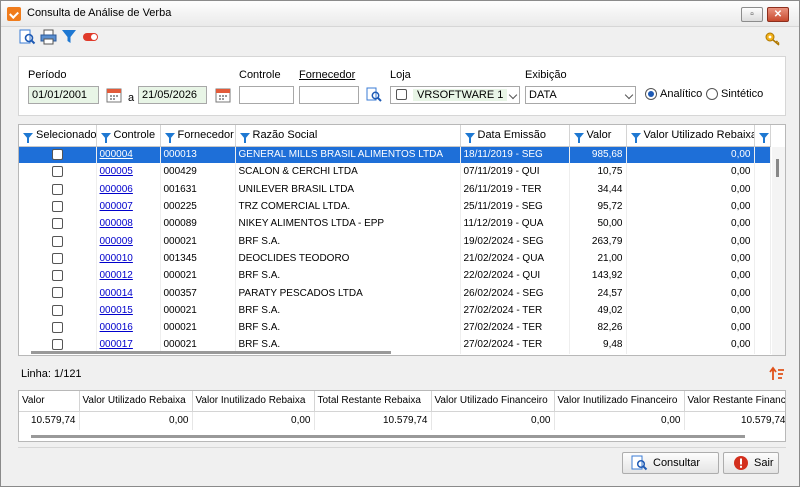  What do you see at coordinates (116, 310) in the screenshot?
I see `controle-link: 000015` at bounding box center [116, 310].